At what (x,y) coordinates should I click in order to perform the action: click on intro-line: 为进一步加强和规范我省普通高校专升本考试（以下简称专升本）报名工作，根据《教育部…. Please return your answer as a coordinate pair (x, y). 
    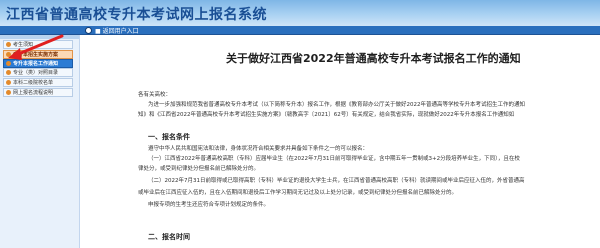
    Looking at the image, I should click on (337, 105).